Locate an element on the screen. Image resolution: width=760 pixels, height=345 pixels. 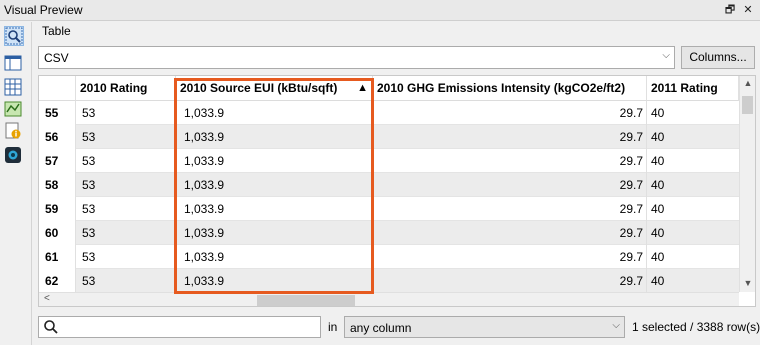
row-header: 61 is located at coordinates (57, 257).